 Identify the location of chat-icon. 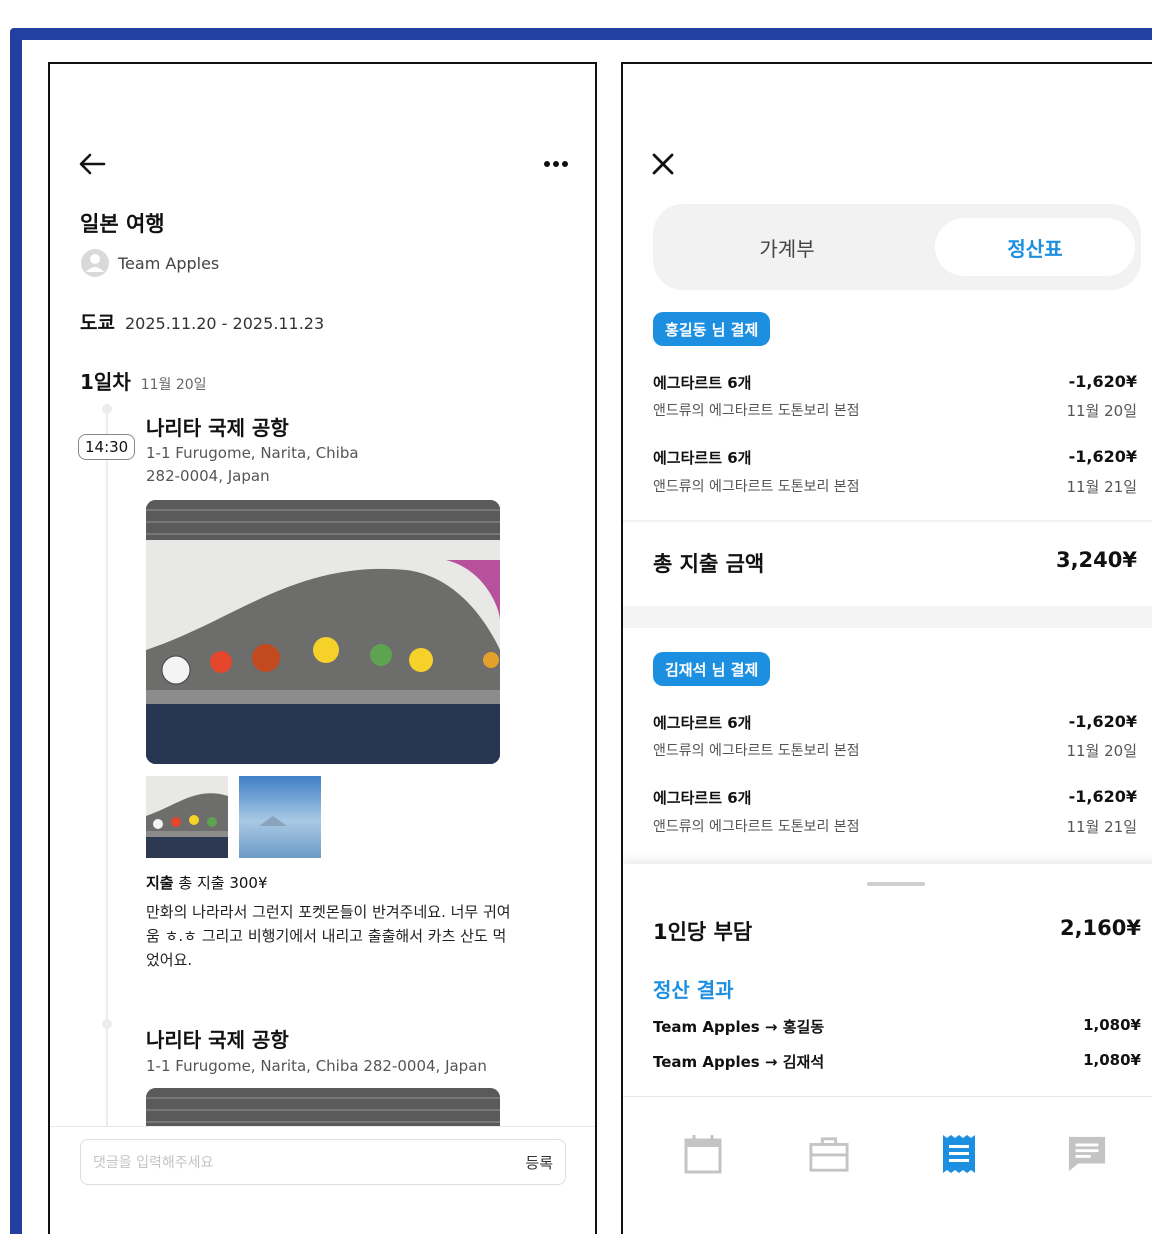
(1087, 1154).